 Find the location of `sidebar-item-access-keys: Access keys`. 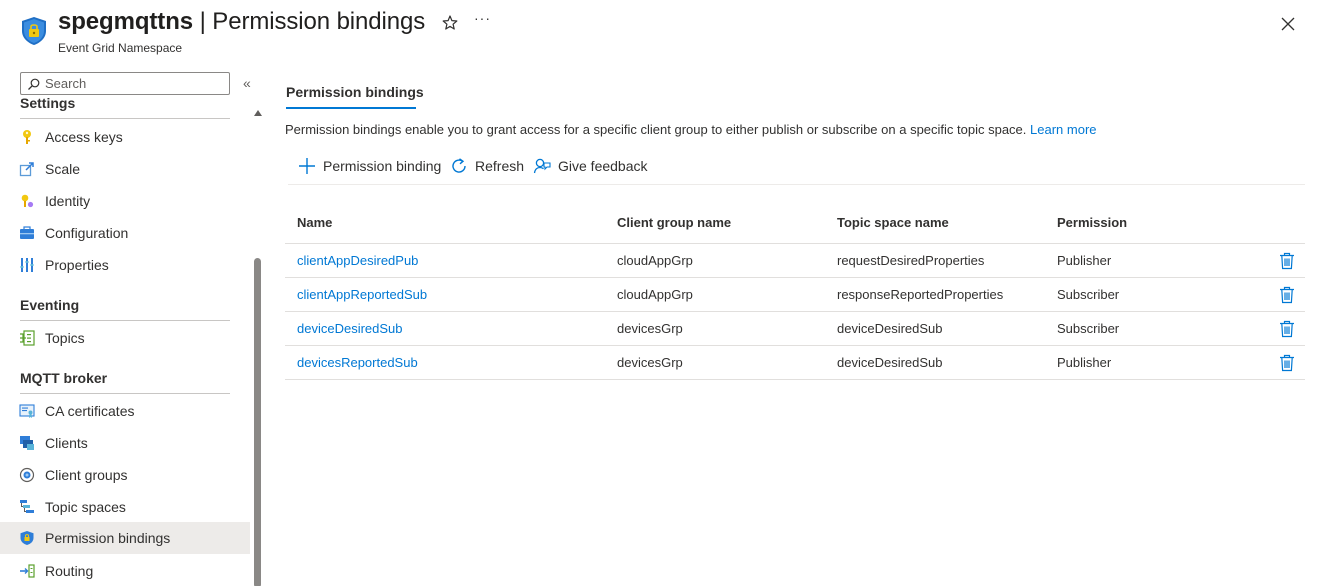

sidebar-item-access-keys: Access keys is located at coordinates (125, 137).